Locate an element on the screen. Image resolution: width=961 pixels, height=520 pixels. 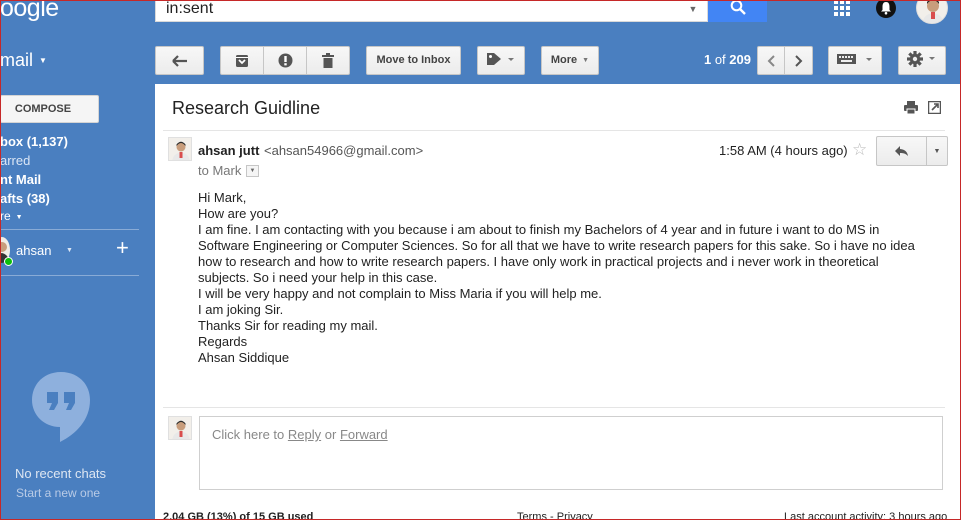
online-status-dot is located at coordinates (8, 261).